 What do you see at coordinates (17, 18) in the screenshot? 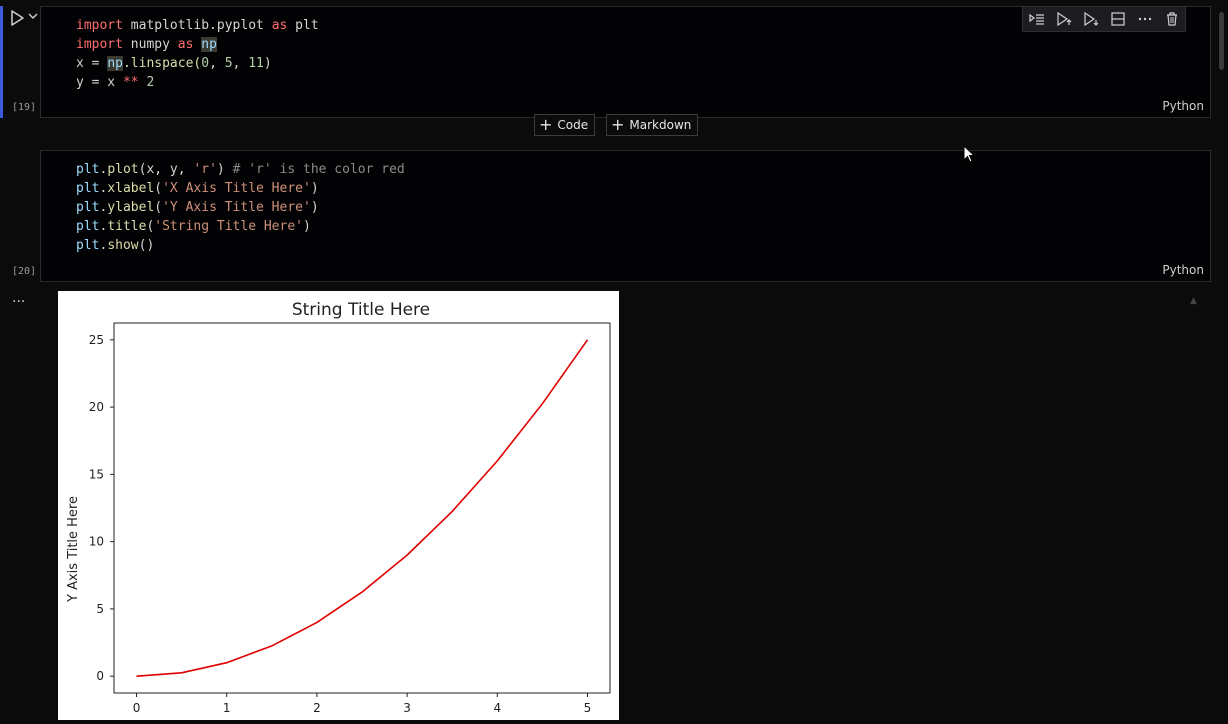
I see `run-cell-icon` at bounding box center [17, 18].